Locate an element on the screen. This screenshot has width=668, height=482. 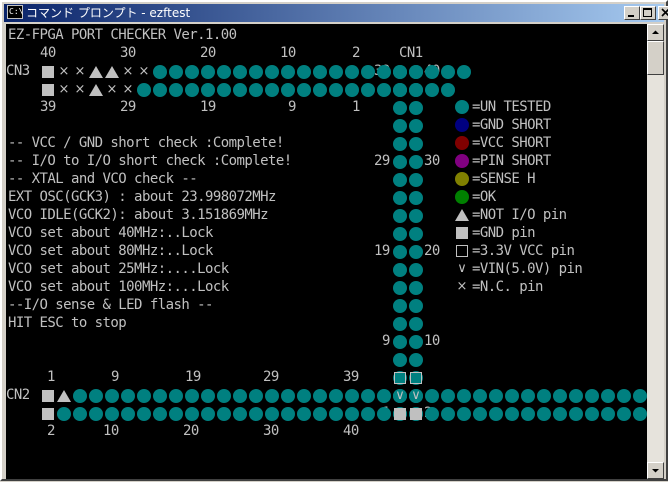
cn3-label: CN3 is located at coordinates (18, 71).